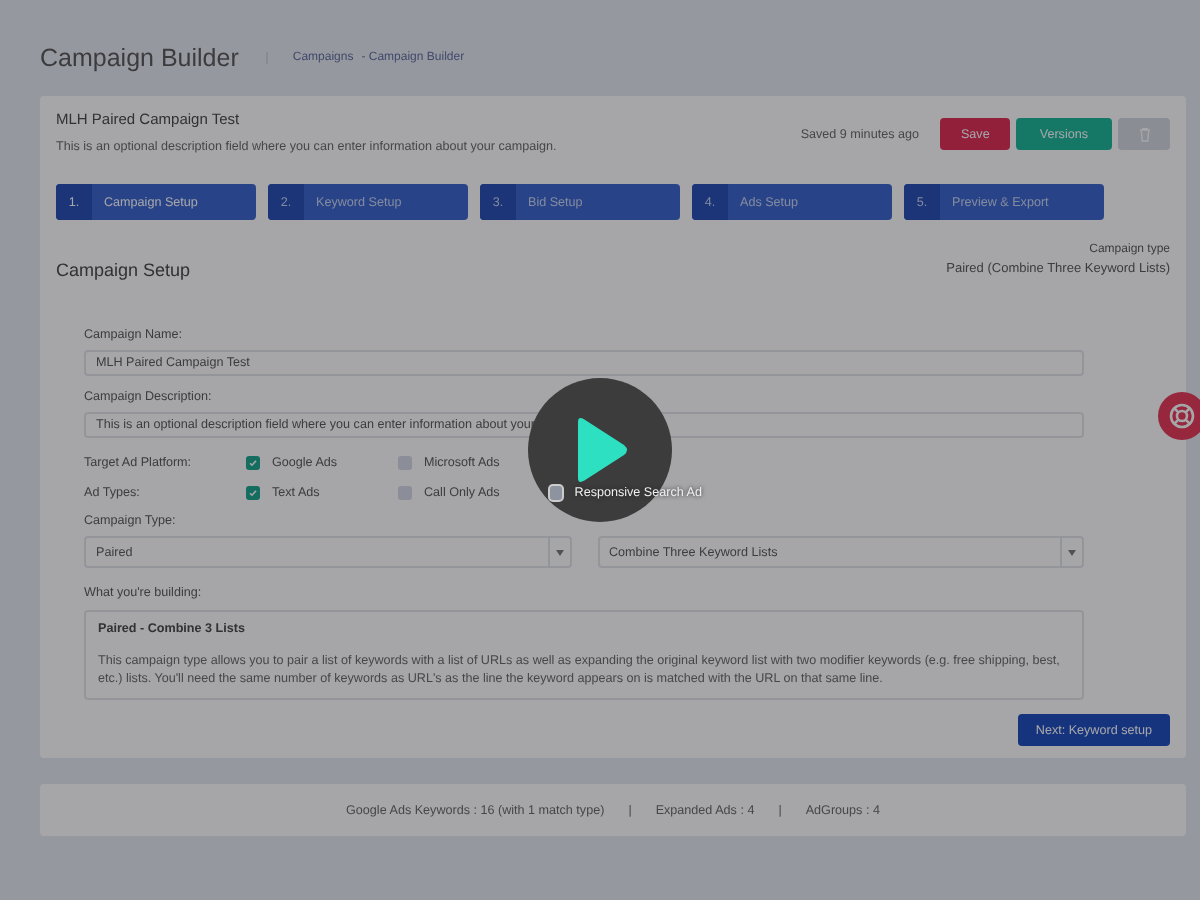  Describe the element at coordinates (139, 58) in the screenshot. I see `page-title: Campaign Builder` at that location.